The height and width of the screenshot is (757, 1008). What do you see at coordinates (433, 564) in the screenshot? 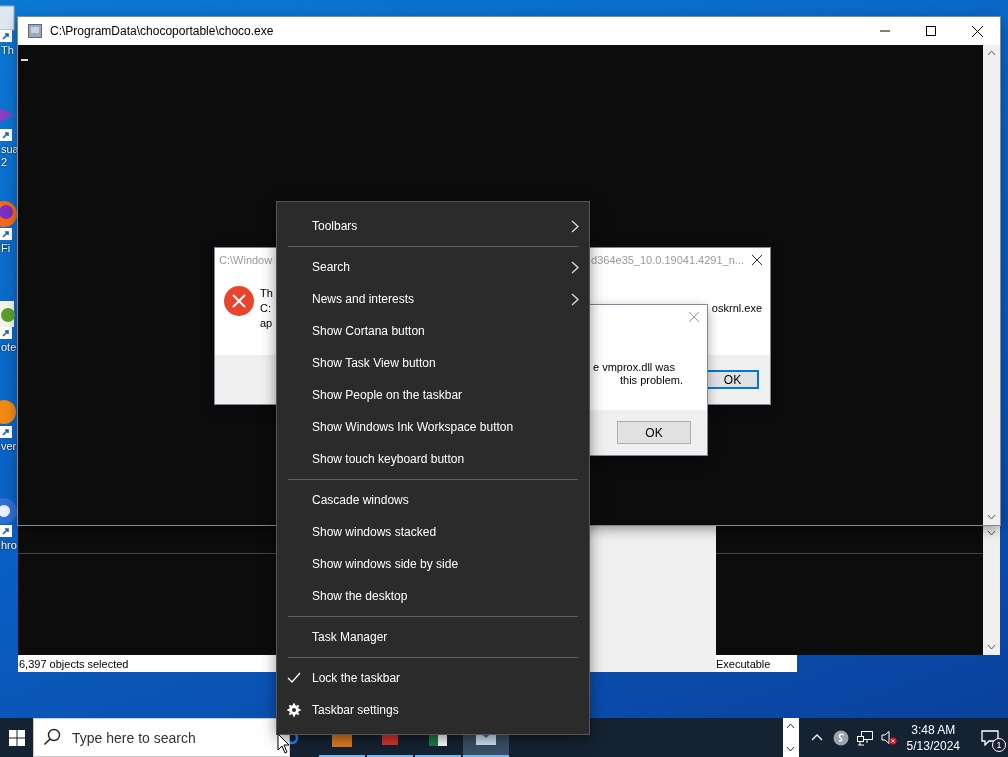
I see `menu-item: Show windows side by side` at bounding box center [433, 564].